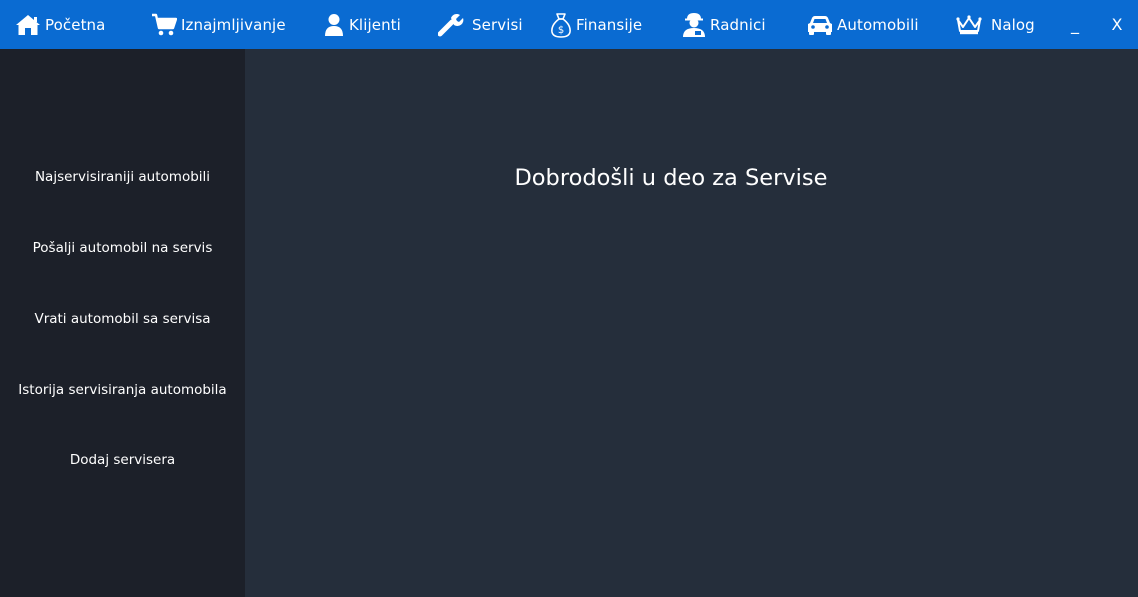 The width and height of the screenshot is (1138, 597). I want to click on nav-label: Početna, so click(75, 24).